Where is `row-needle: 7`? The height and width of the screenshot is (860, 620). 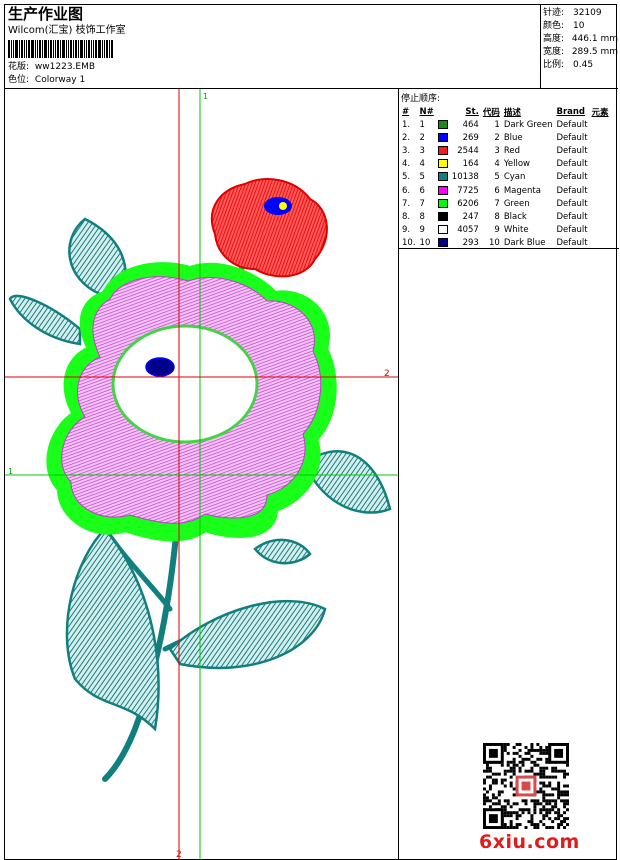 row-needle: 7 is located at coordinates (422, 203).